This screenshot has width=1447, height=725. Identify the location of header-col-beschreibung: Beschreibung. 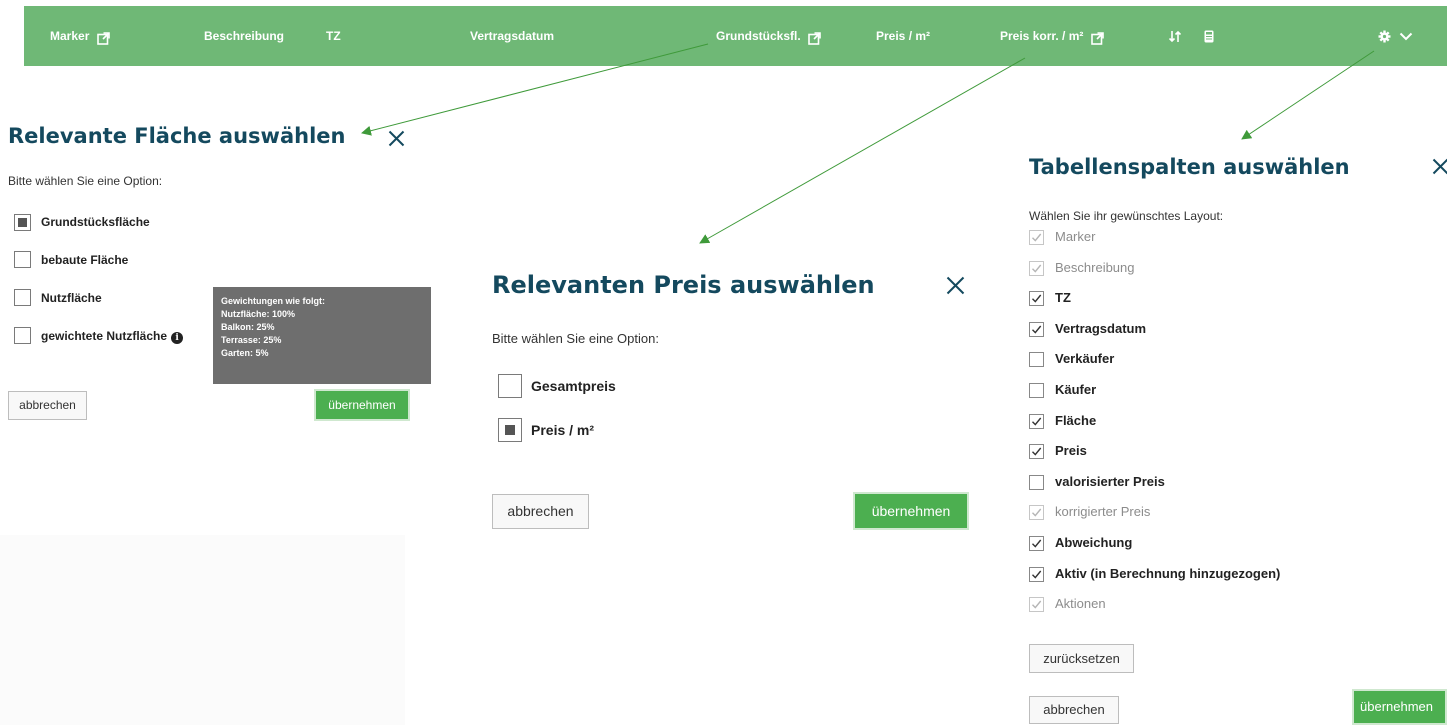
(244, 36).